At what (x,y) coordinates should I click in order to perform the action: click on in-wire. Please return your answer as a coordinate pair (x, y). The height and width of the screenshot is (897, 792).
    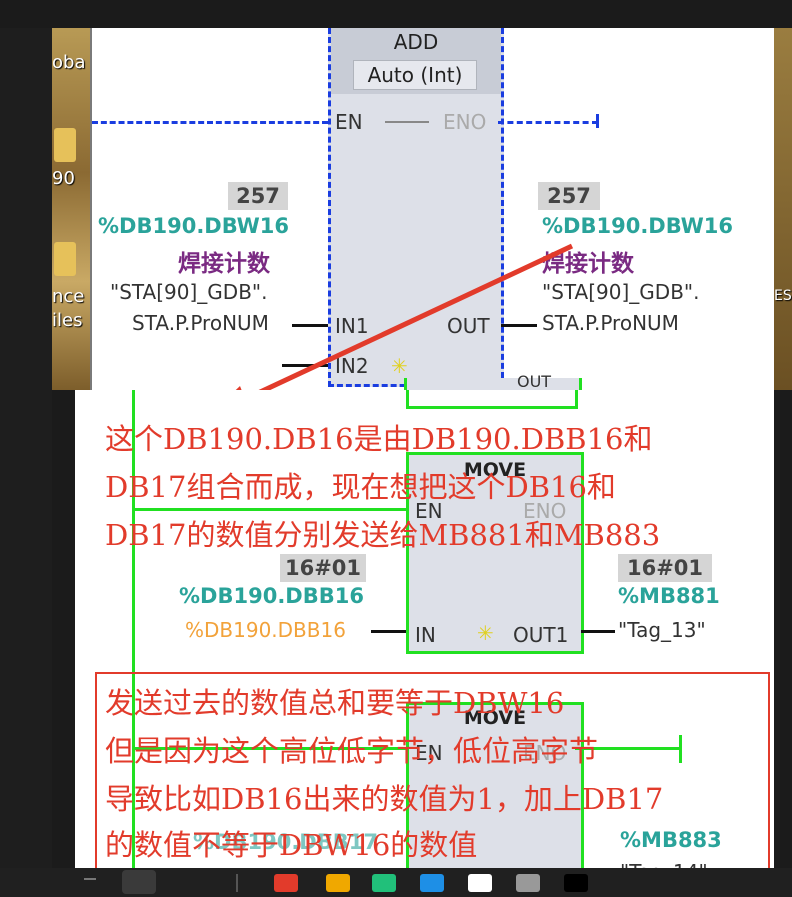
    Looking at the image, I should click on (388, 631).